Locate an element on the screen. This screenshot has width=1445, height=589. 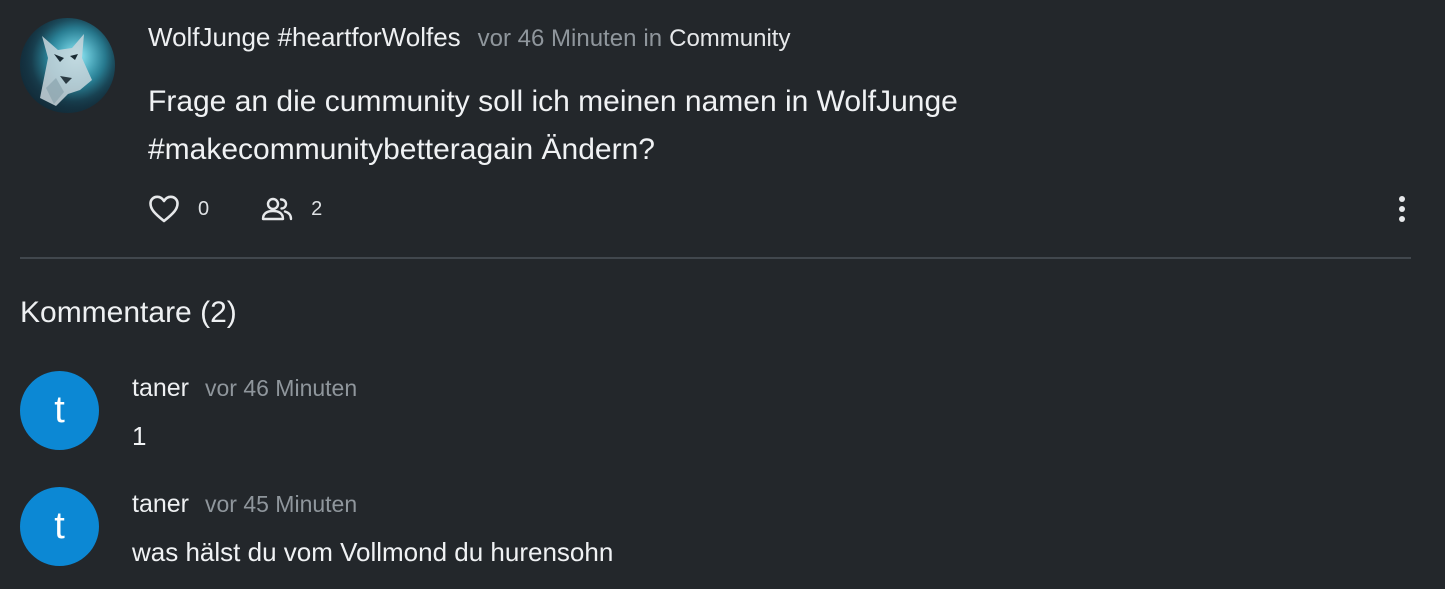
post-in-label: in is located at coordinates (653, 38).